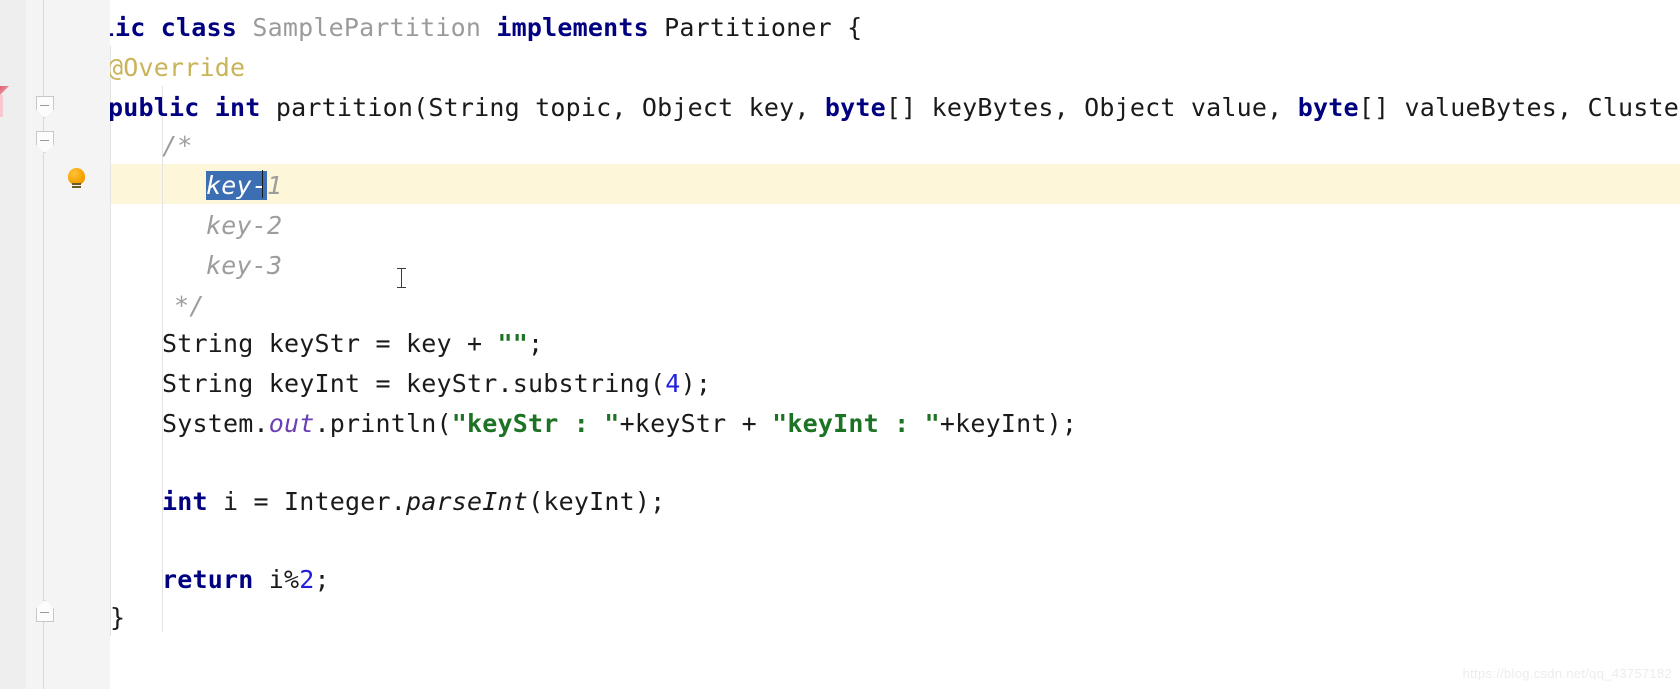  What do you see at coordinates (513, 343) in the screenshot?
I see `string-literal-empty: ""` at bounding box center [513, 343].